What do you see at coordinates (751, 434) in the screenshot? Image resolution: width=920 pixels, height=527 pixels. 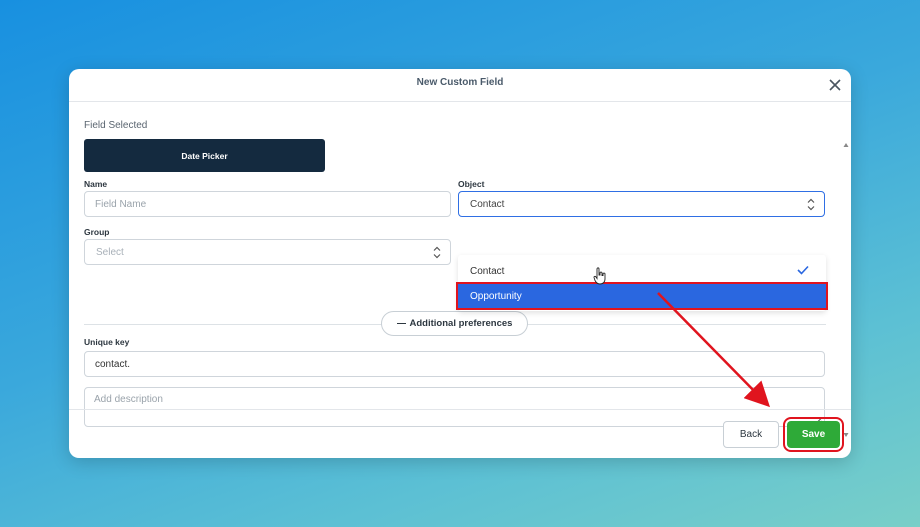 I see `back-button: Back` at bounding box center [751, 434].